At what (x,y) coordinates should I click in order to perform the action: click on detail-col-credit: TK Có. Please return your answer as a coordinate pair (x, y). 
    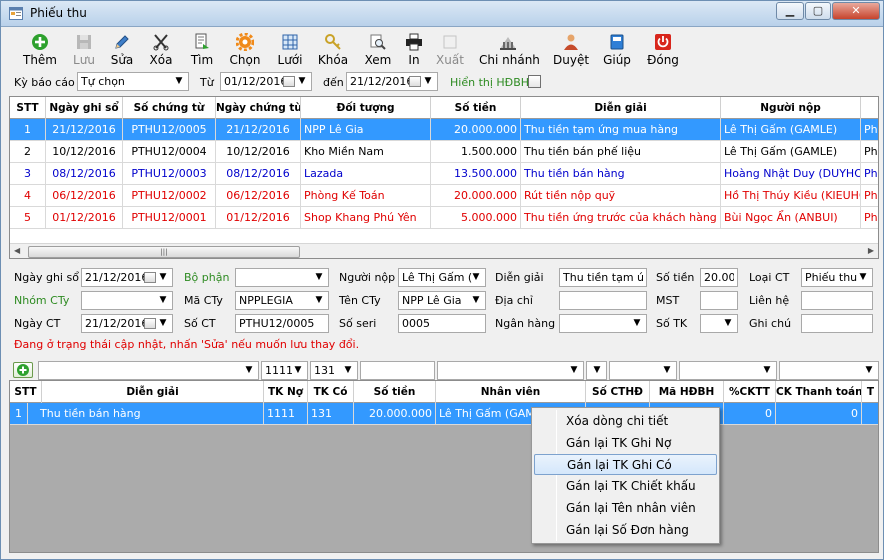
    Looking at the image, I should click on (331, 392).